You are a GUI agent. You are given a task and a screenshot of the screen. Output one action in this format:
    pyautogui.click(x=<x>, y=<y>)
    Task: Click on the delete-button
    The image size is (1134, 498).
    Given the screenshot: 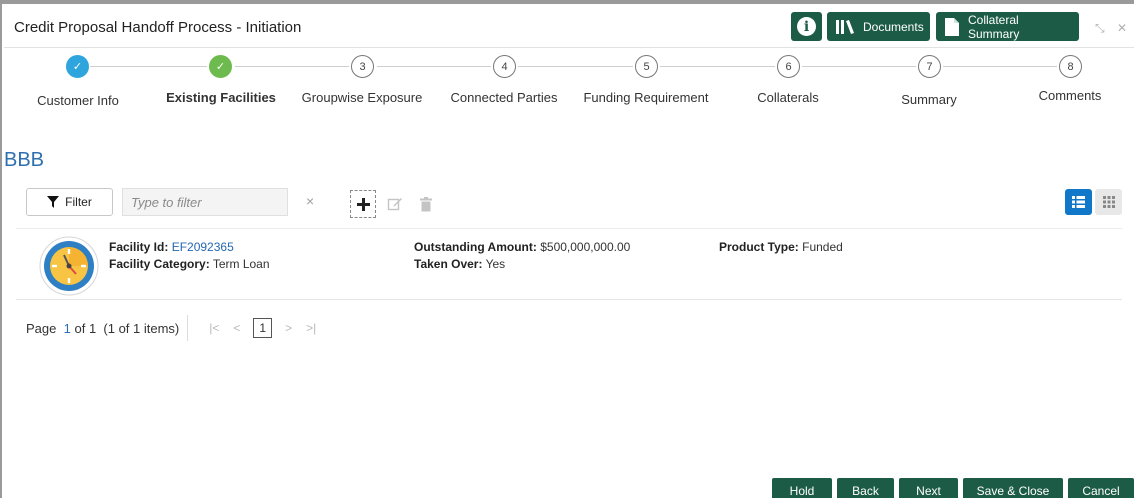 What is the action you would take?
    pyautogui.click(x=426, y=204)
    